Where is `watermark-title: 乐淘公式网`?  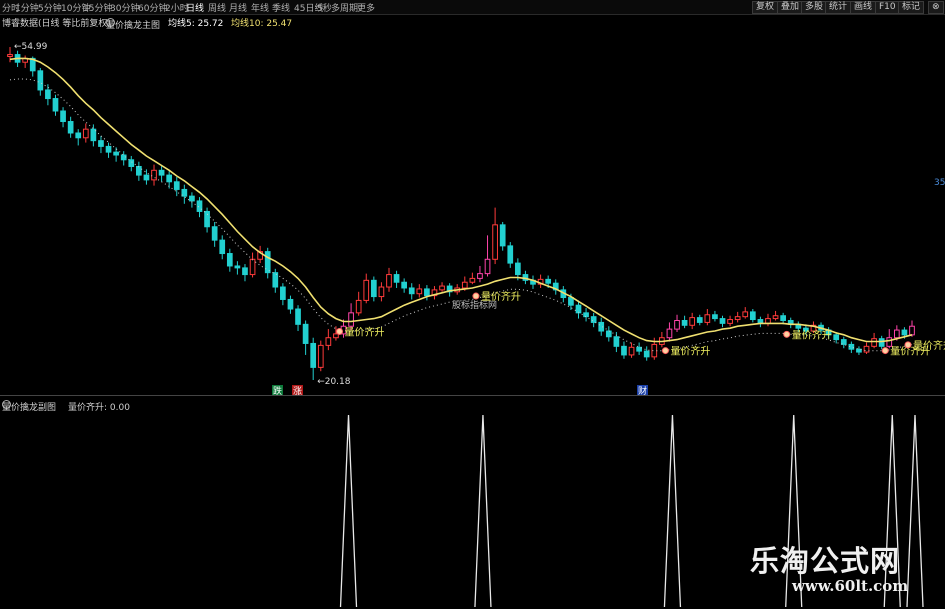 watermark-title: 乐淘公式网 is located at coordinates (825, 561).